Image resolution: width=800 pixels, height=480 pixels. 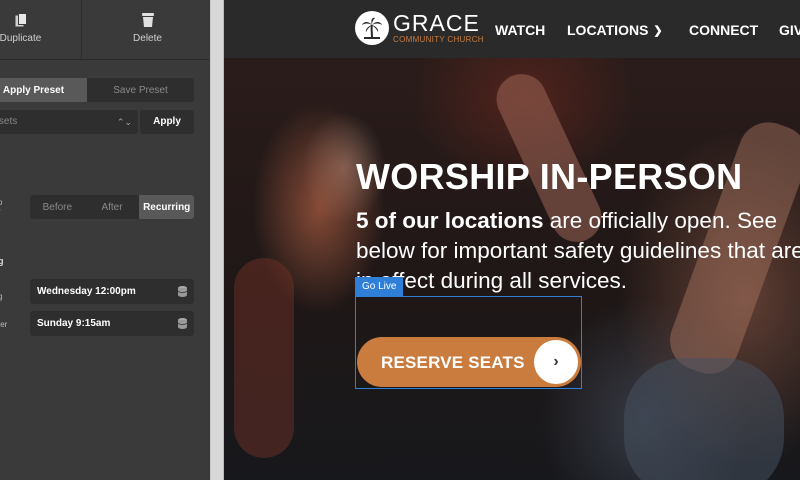 What do you see at coordinates (723, 30) in the screenshot?
I see `nav-connect: CONNECT` at bounding box center [723, 30].